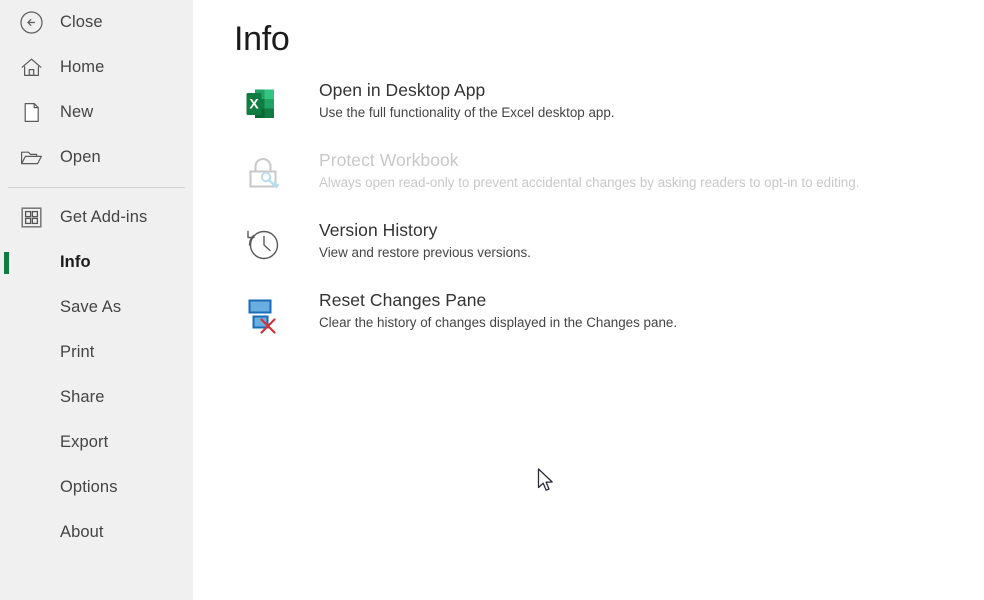  Describe the element at coordinates (77, 112) in the screenshot. I see `sidebar-item-label: New` at that location.